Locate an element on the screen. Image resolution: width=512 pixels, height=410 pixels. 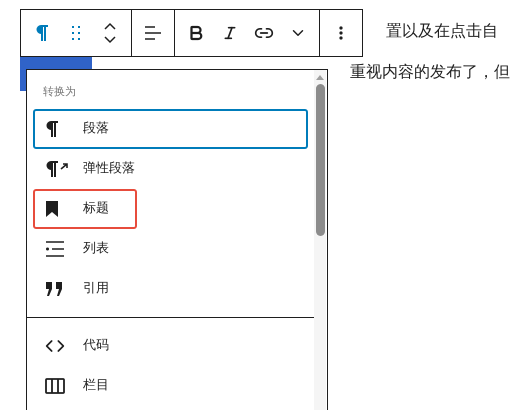
menu-item: 列表 is located at coordinates (170, 248).